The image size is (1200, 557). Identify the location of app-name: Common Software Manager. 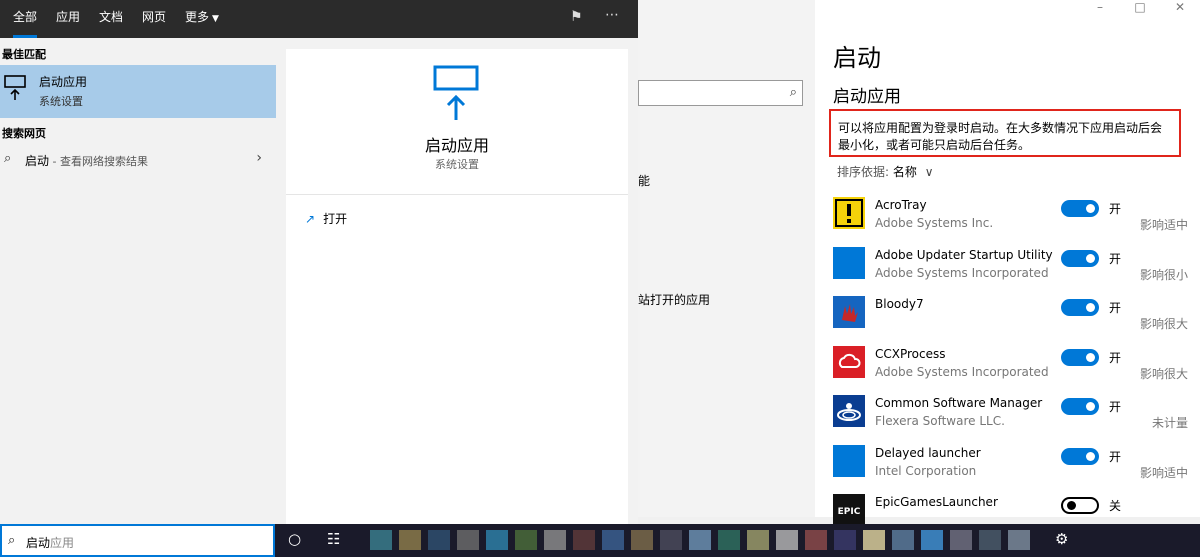
(959, 403).